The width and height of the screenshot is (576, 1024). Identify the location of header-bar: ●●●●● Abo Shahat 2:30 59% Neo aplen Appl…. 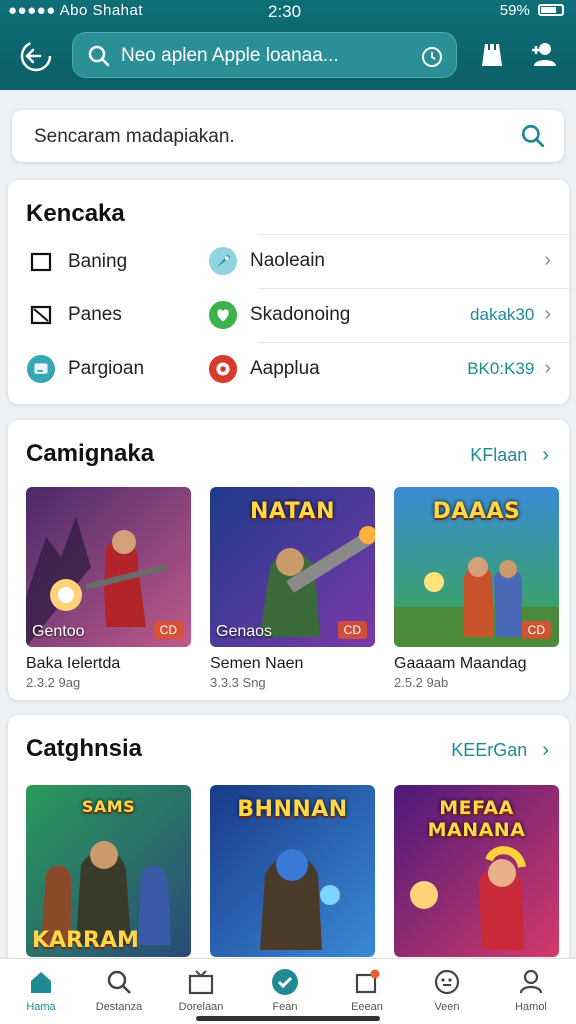
(288, 45).